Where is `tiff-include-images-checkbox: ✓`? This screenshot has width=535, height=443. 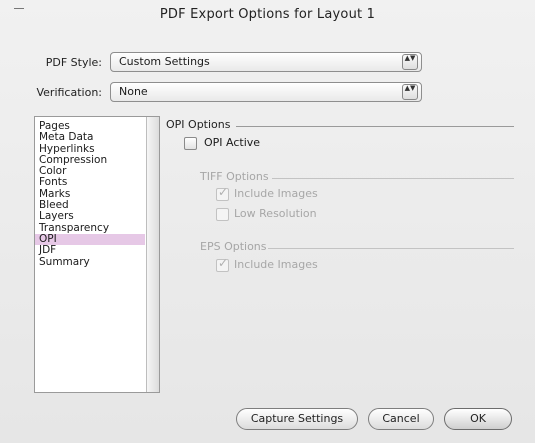
tiff-include-images-checkbox: ✓ is located at coordinates (222, 193).